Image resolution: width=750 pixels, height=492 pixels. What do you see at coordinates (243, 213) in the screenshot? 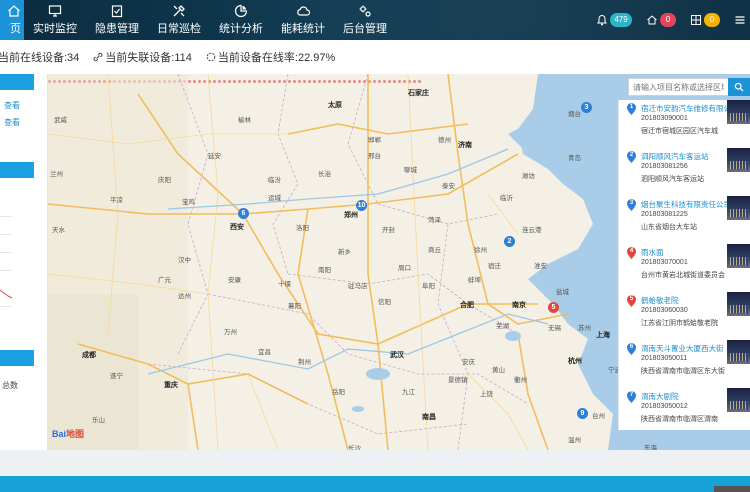
I see `map-project-marker: 6` at bounding box center [243, 213].